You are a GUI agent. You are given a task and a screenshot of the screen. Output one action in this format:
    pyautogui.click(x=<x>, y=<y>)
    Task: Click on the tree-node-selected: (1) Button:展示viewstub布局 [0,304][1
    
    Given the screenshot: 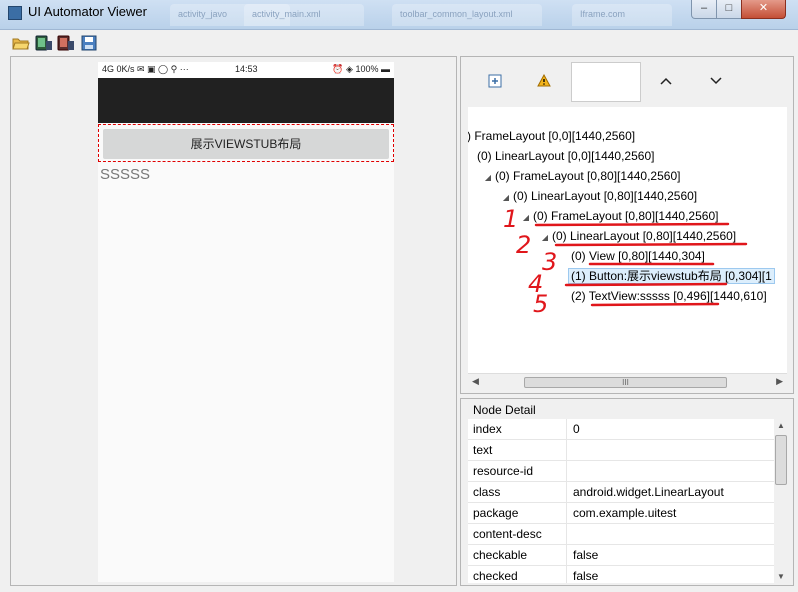 What is the action you would take?
    pyautogui.click(x=671, y=276)
    